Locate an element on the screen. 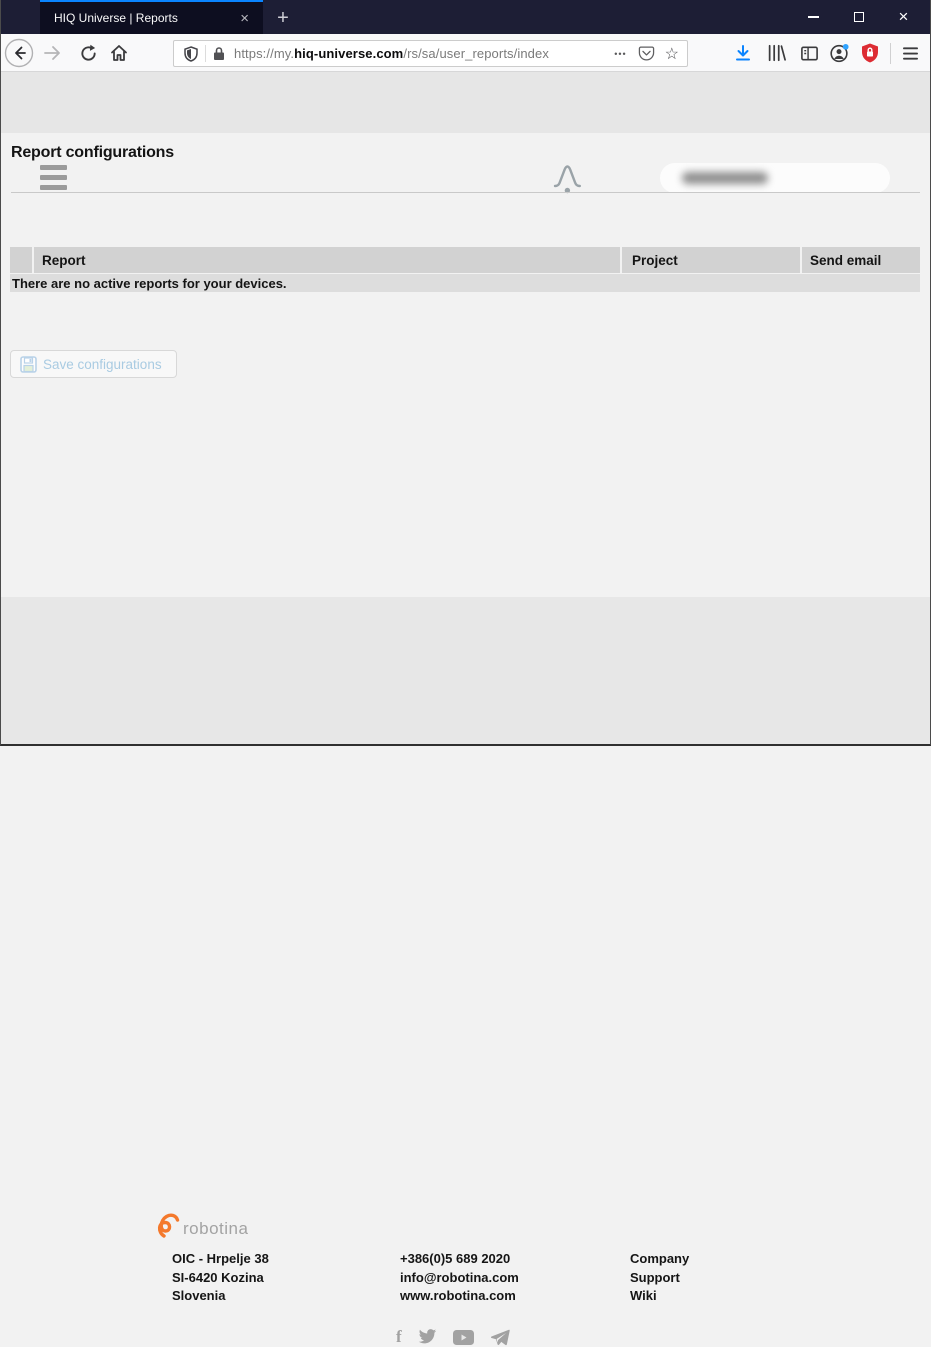 The height and width of the screenshot is (1347, 931). reload-icon is located at coordinates (88, 52).